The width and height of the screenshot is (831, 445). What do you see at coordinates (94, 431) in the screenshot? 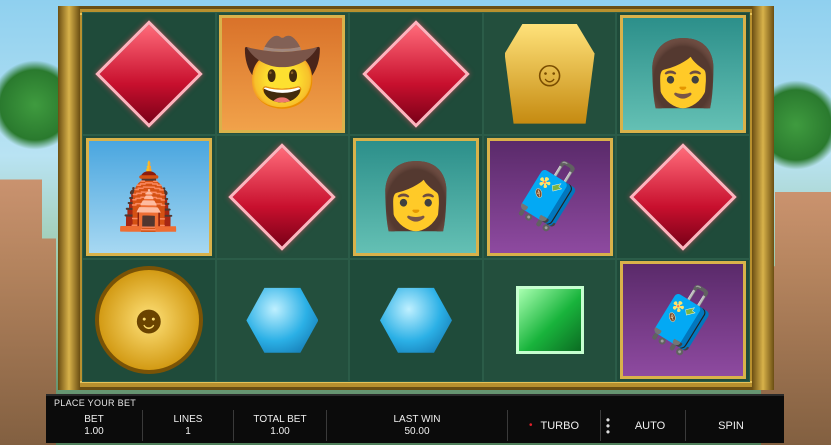
I see `bet-value: 1.00` at bounding box center [94, 431].